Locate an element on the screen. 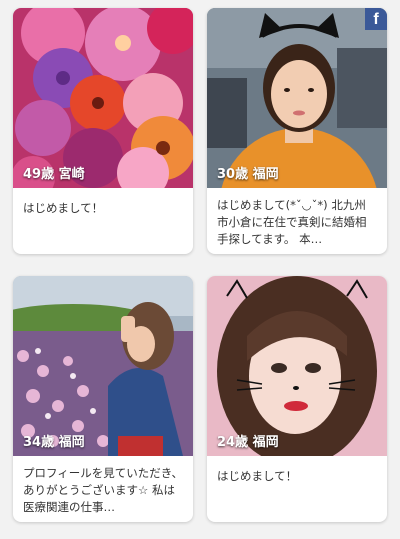  age-location-label: 24歳 福岡 is located at coordinates (248, 442).